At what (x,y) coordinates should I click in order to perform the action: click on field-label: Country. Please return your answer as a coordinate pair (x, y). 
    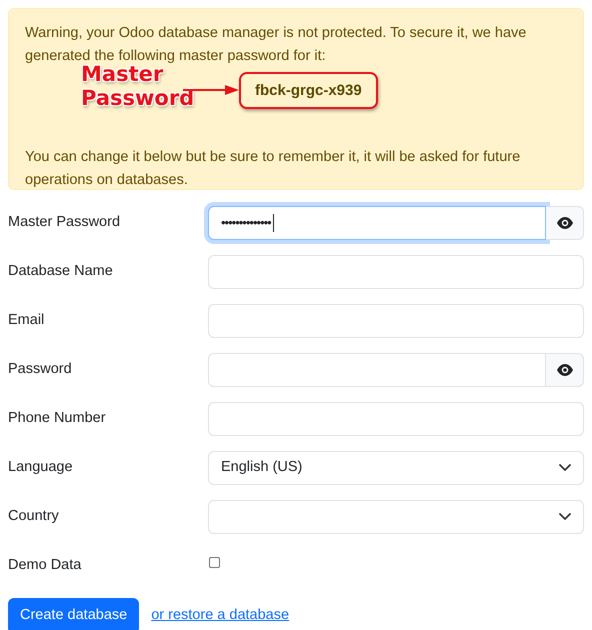
    Looking at the image, I should click on (34, 516).